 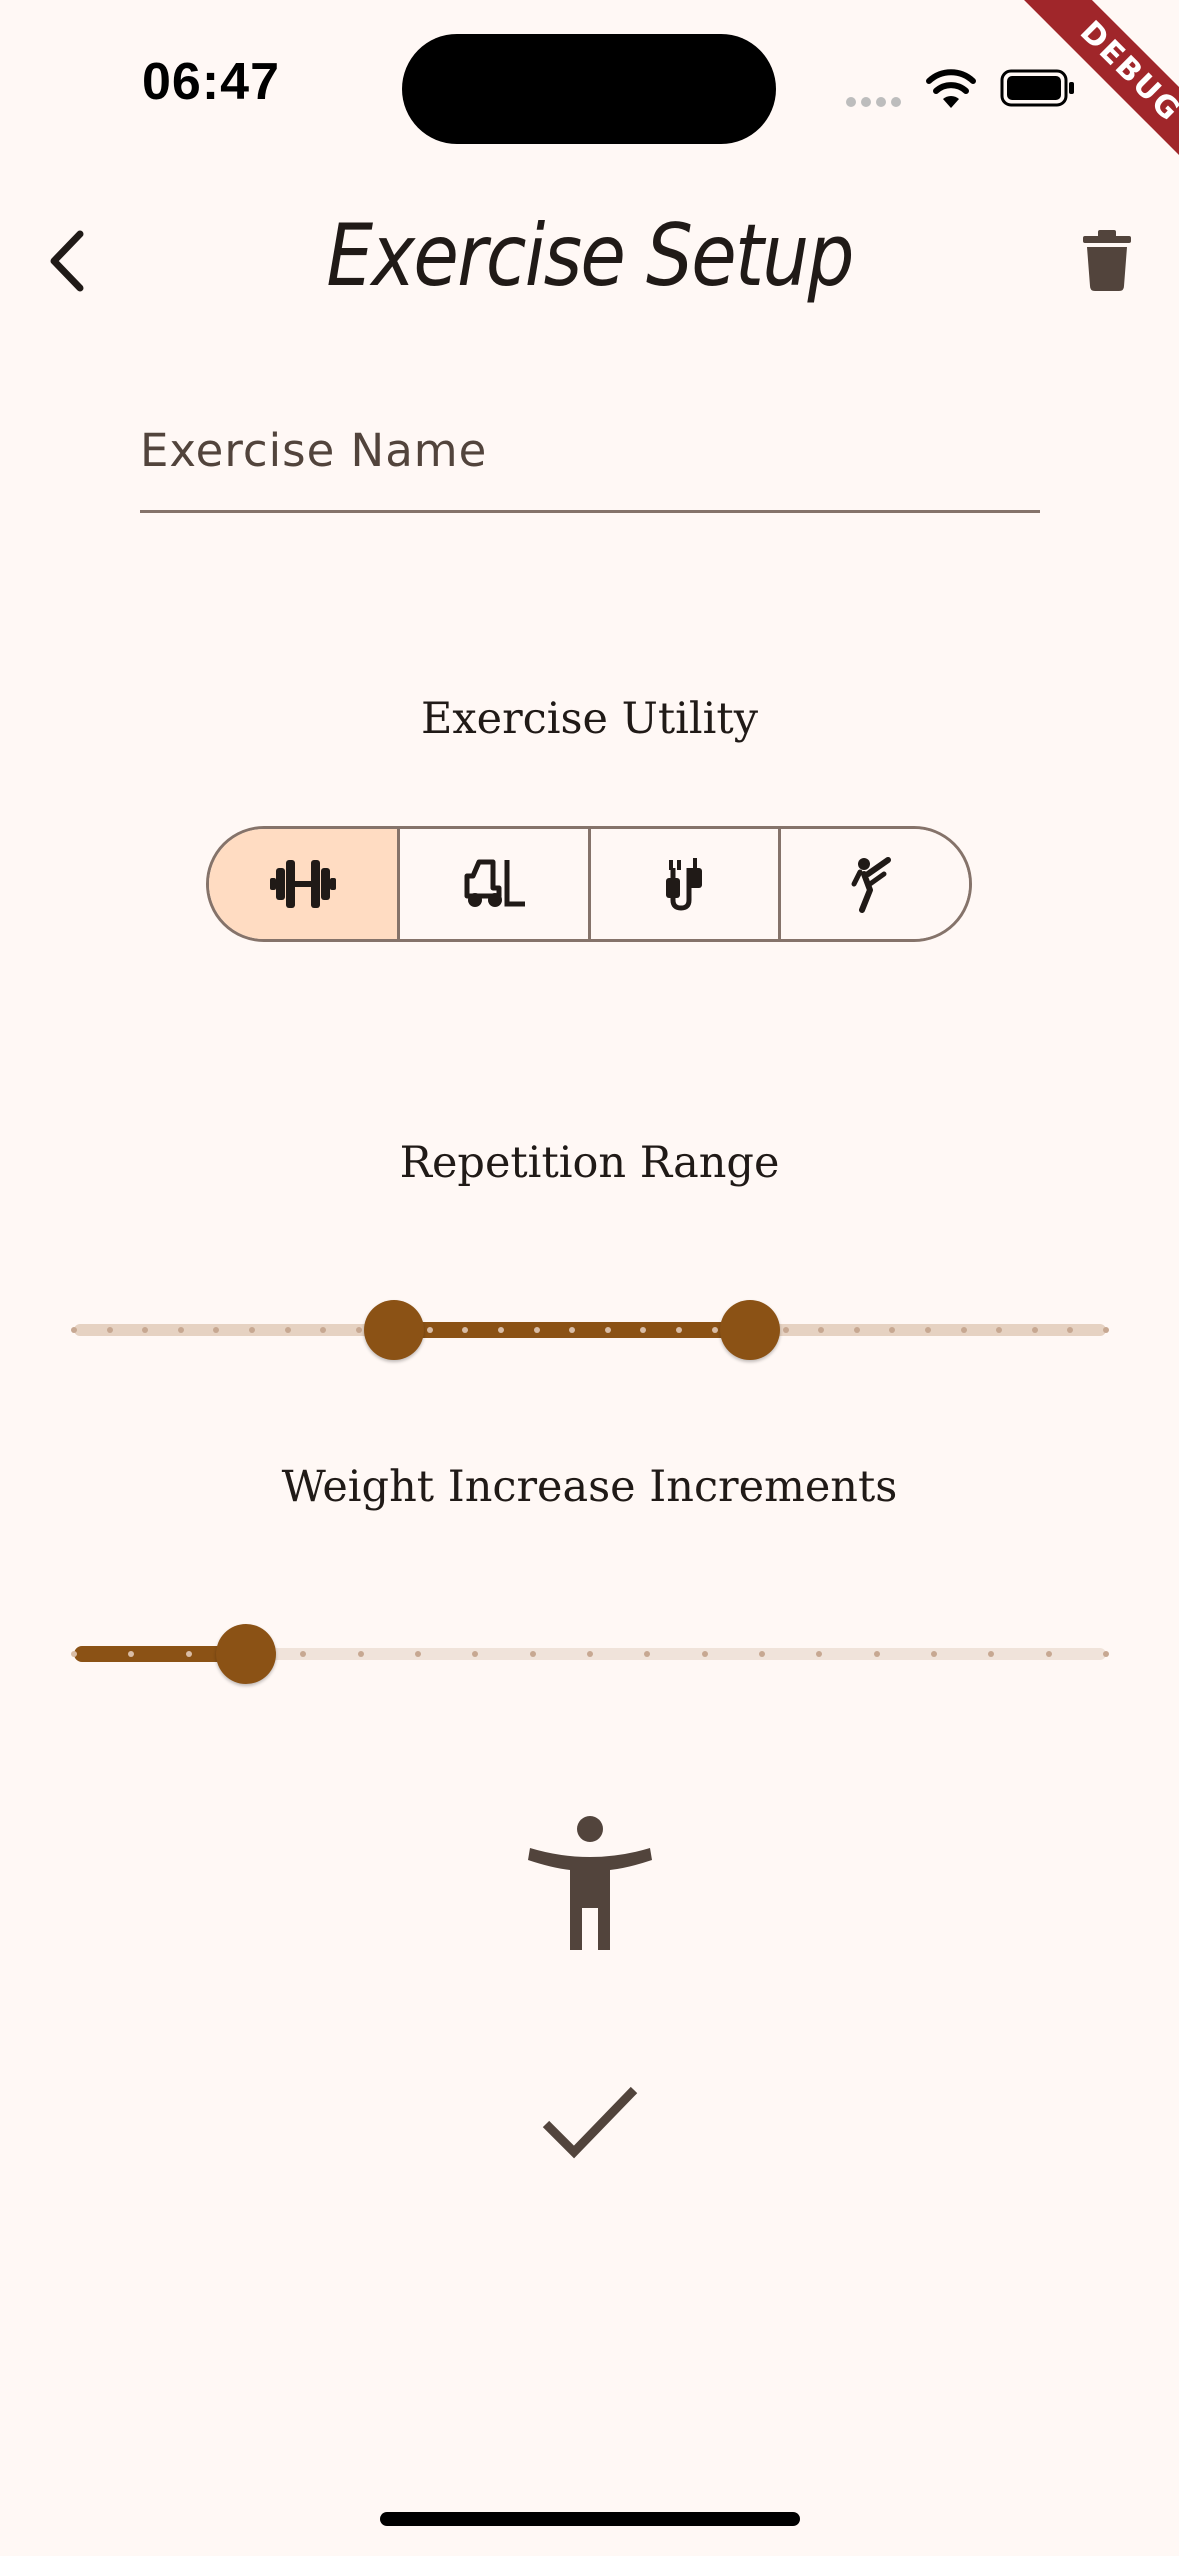 I want to click on exercise-utility-selector, so click(x=589, y=884).